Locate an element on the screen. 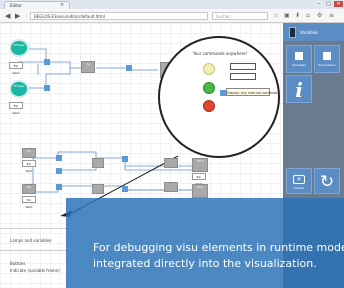 The height and width of the screenshot is (288, 344). phone-icon is located at coordinates (292, 32).